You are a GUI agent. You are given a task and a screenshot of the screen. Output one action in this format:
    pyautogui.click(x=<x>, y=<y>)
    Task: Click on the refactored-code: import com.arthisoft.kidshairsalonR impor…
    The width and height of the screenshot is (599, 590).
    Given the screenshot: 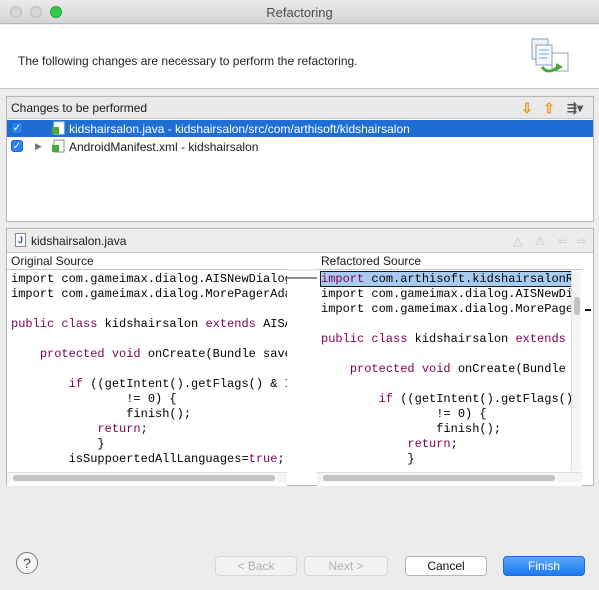 What is the action you would take?
    pyautogui.click(x=449, y=368)
    